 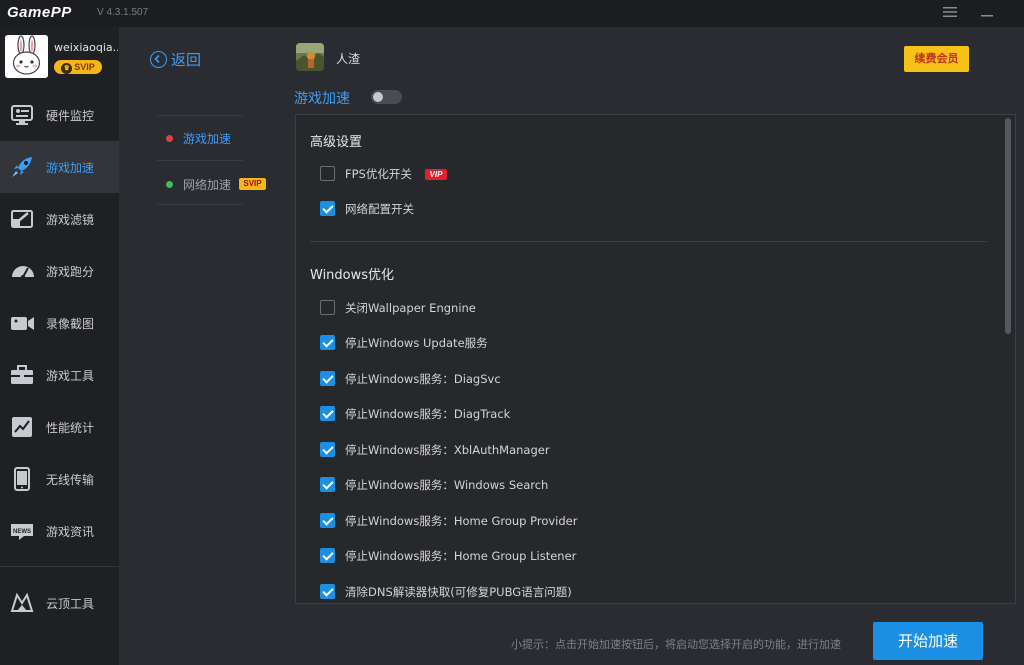 I want to click on back-icon, so click(x=158, y=59).